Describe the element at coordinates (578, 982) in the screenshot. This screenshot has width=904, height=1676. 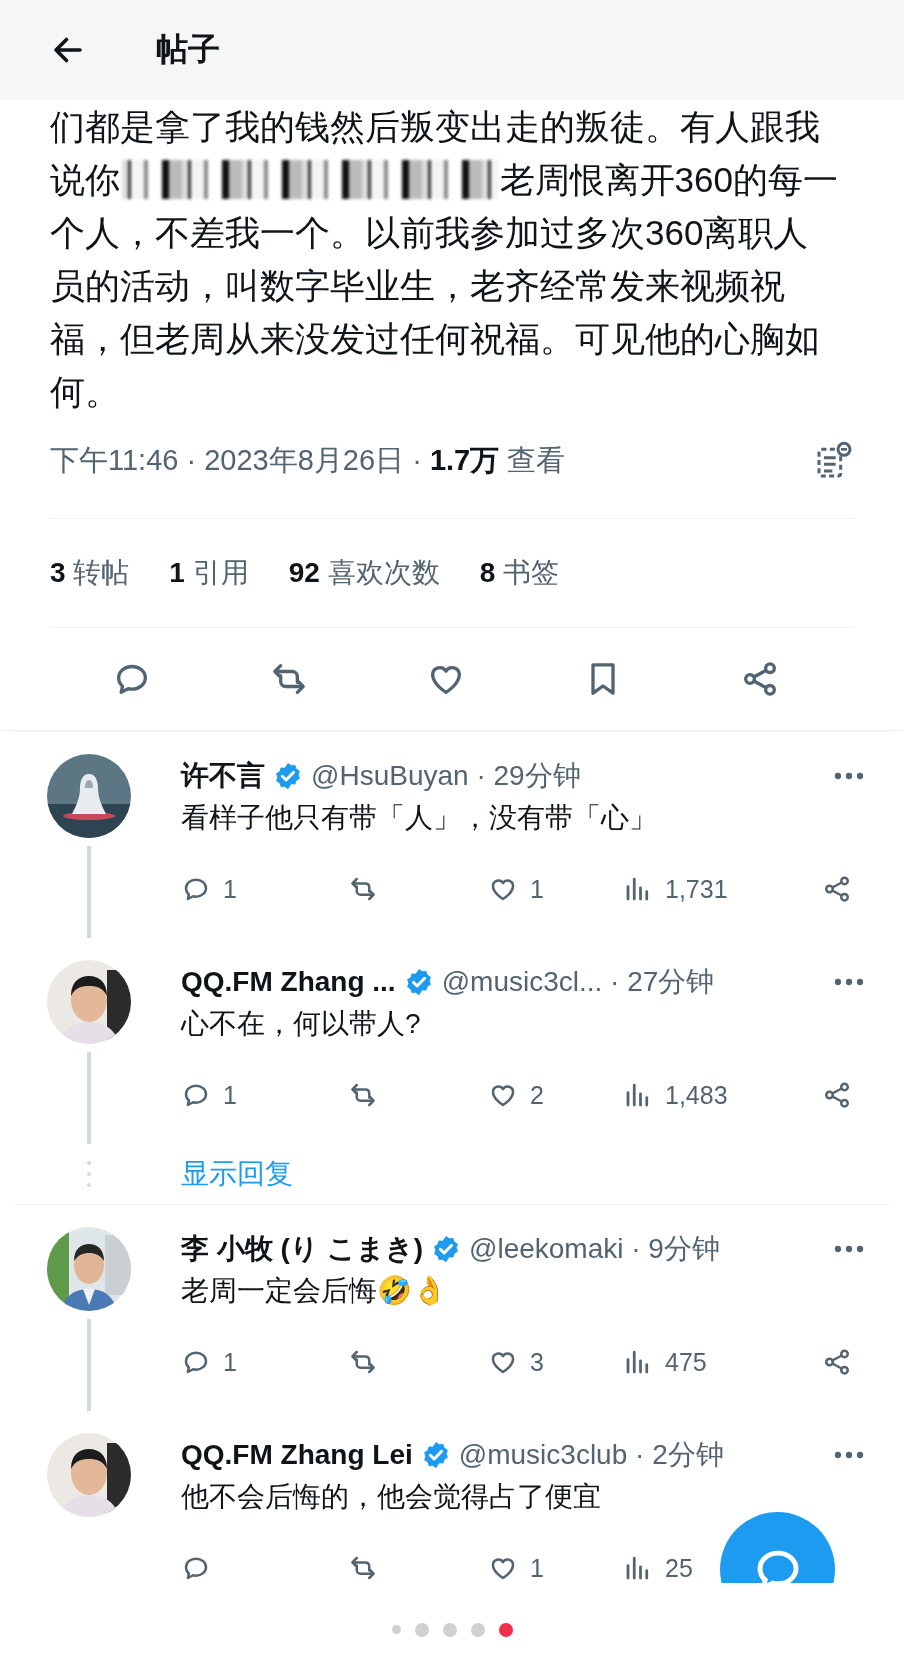
I see `user-handle: @music3cl... · 27分钟` at that location.